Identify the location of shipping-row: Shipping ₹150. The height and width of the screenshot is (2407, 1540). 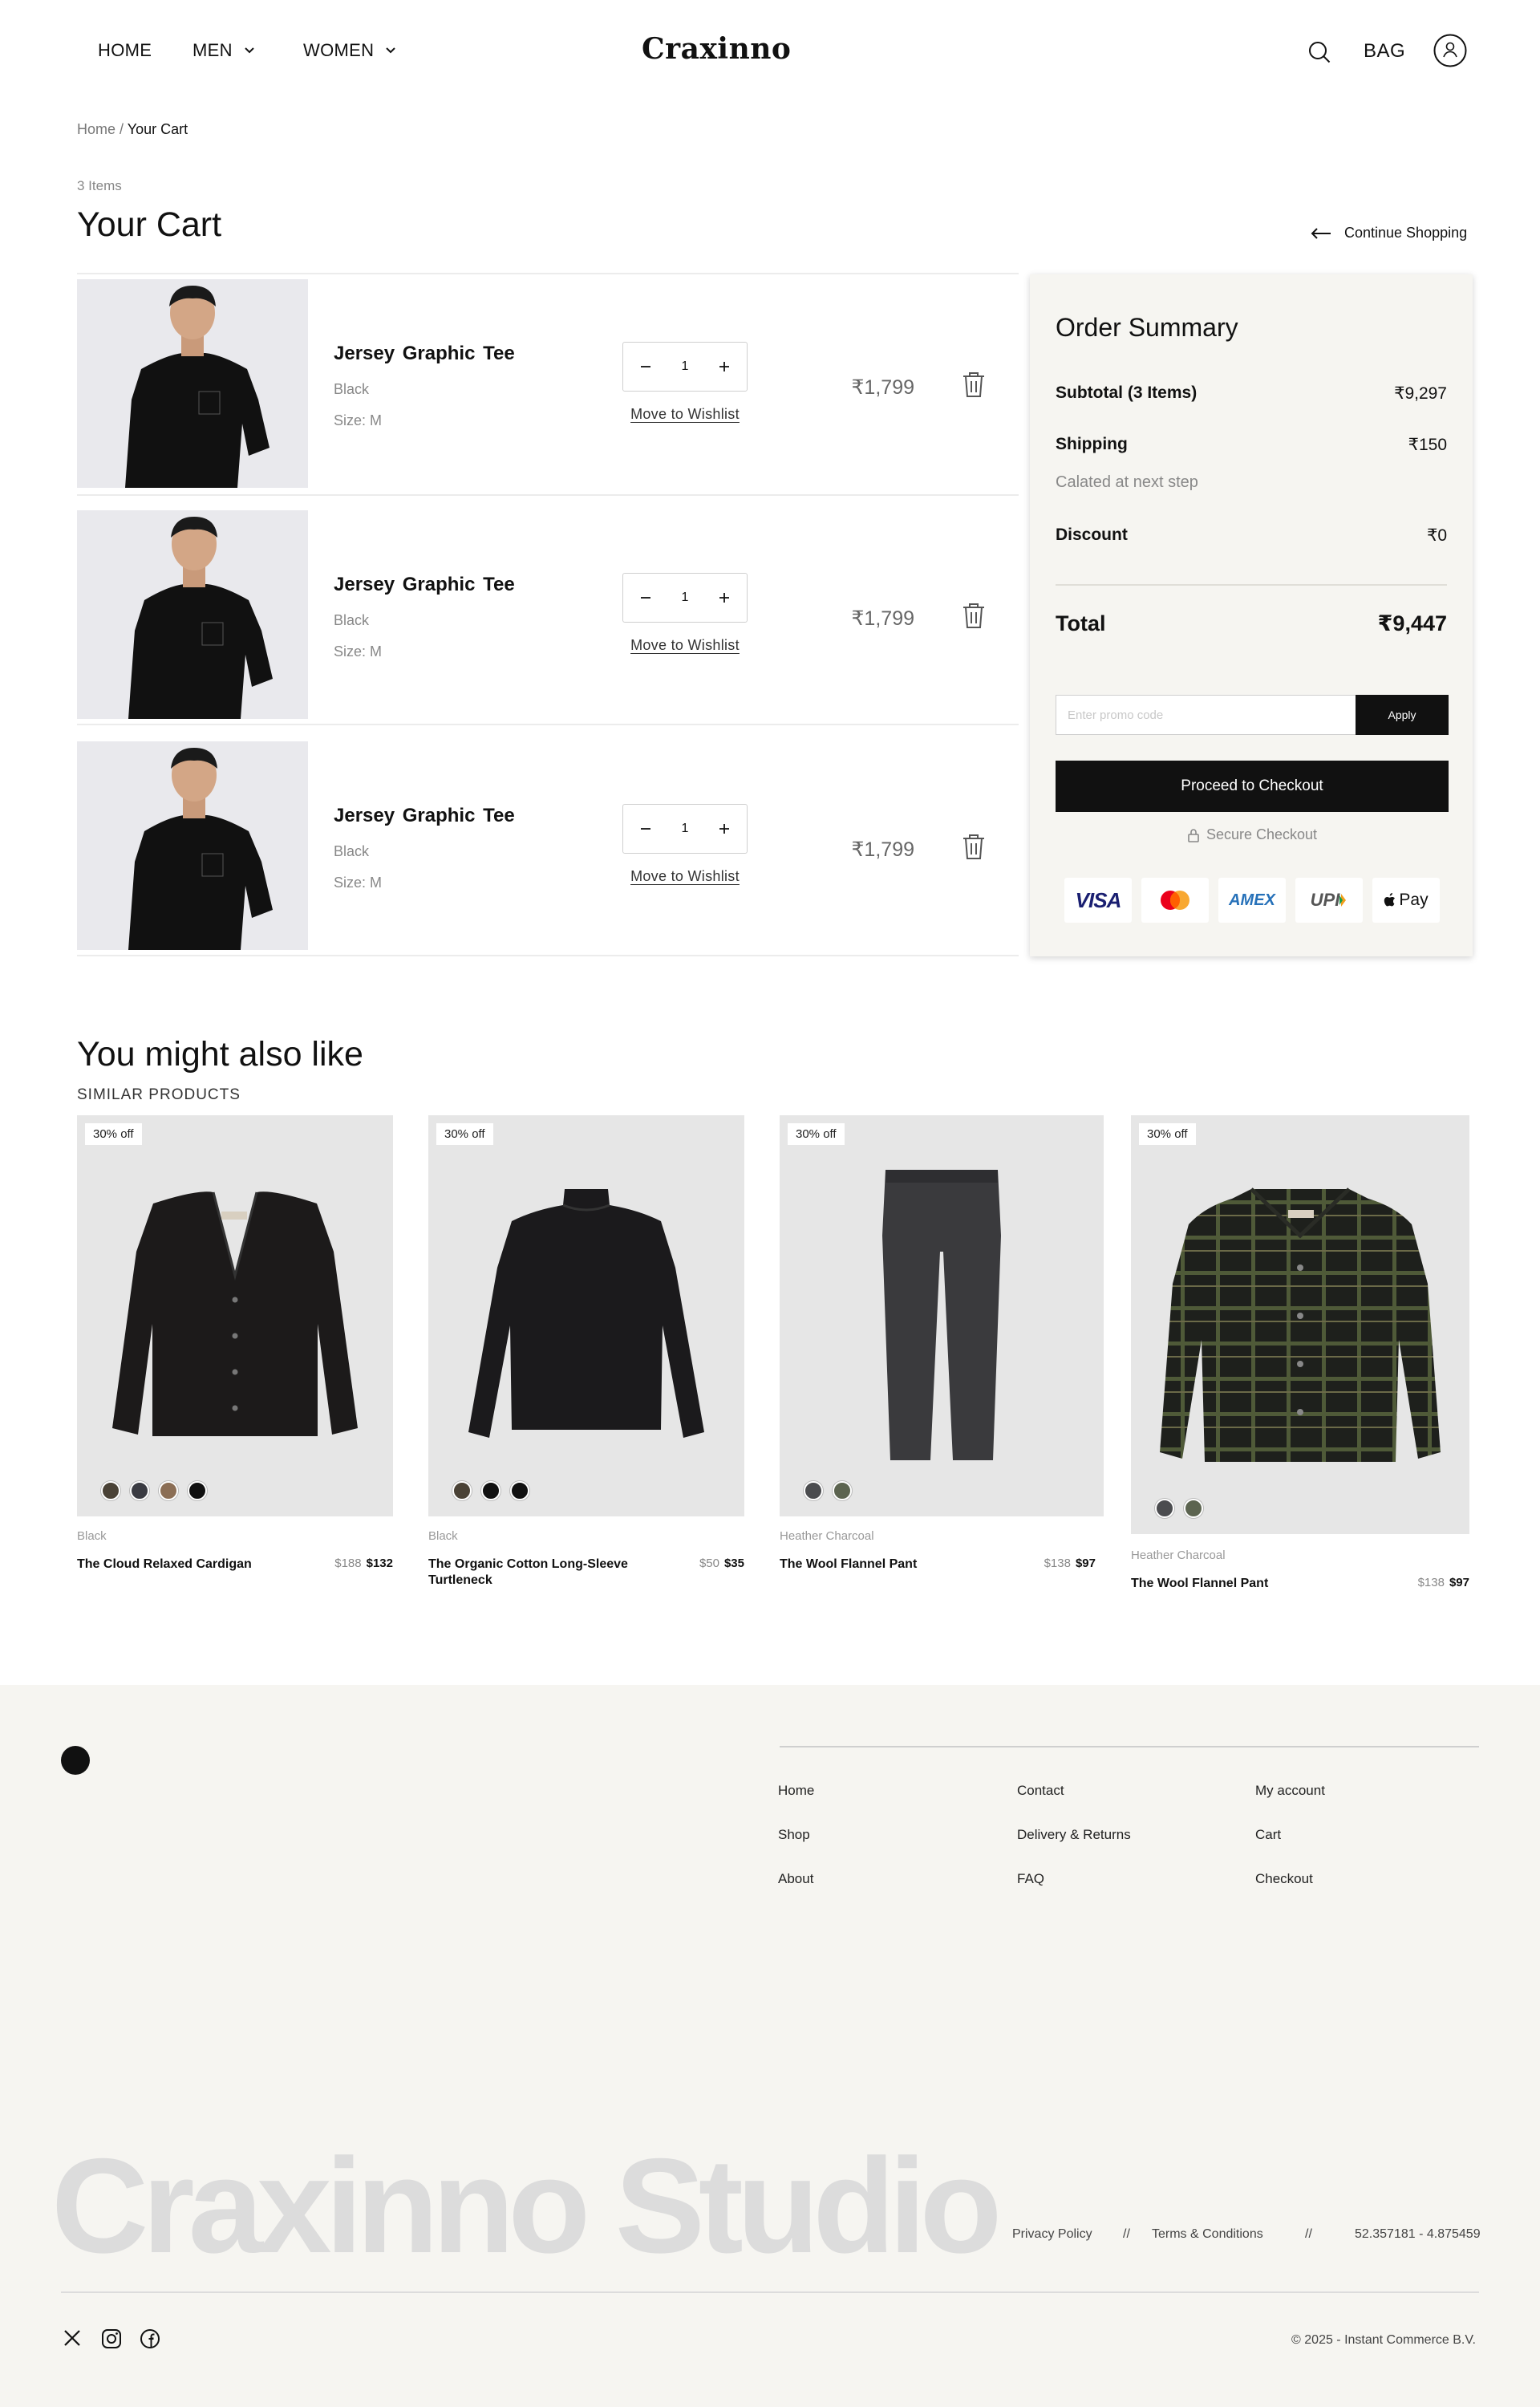
(1252, 445).